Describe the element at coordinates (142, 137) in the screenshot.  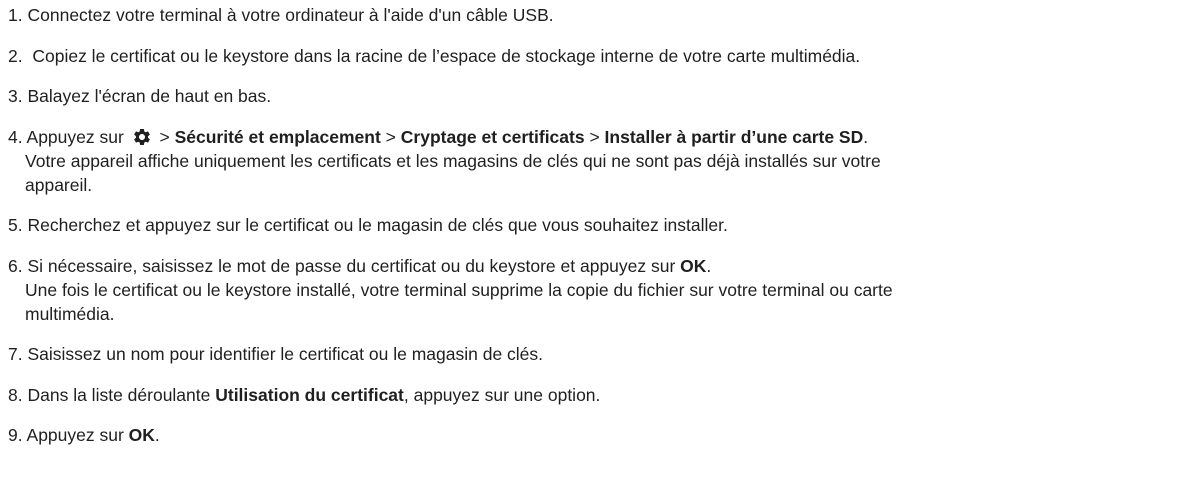
I see `gear-icon` at that location.